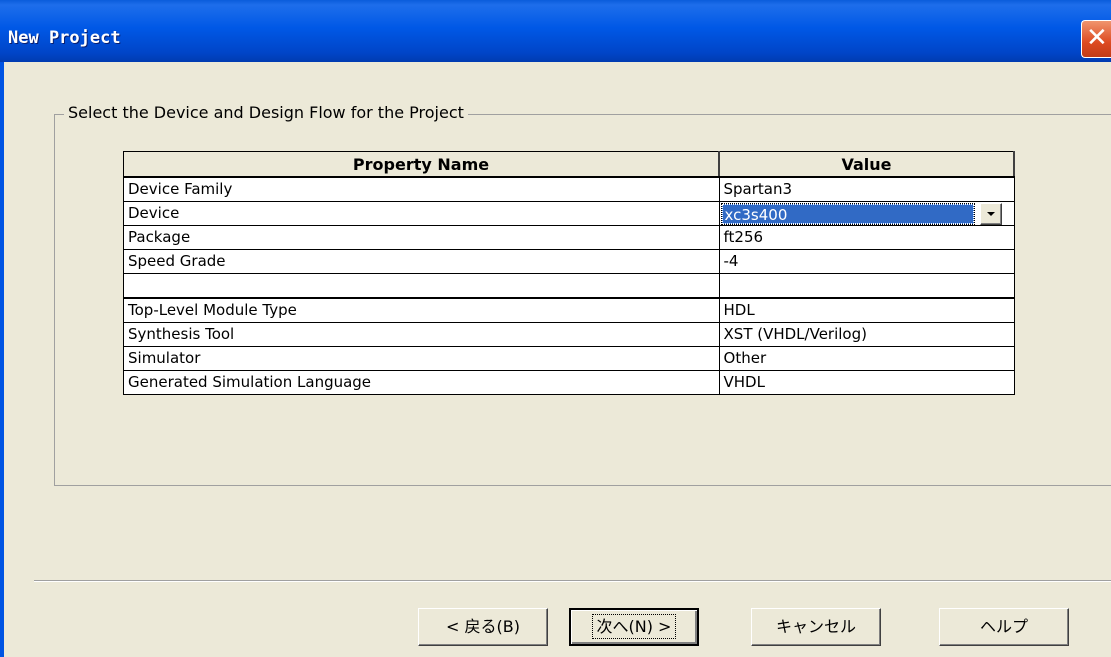  I want to click on property-value-cell, so click(866, 286).